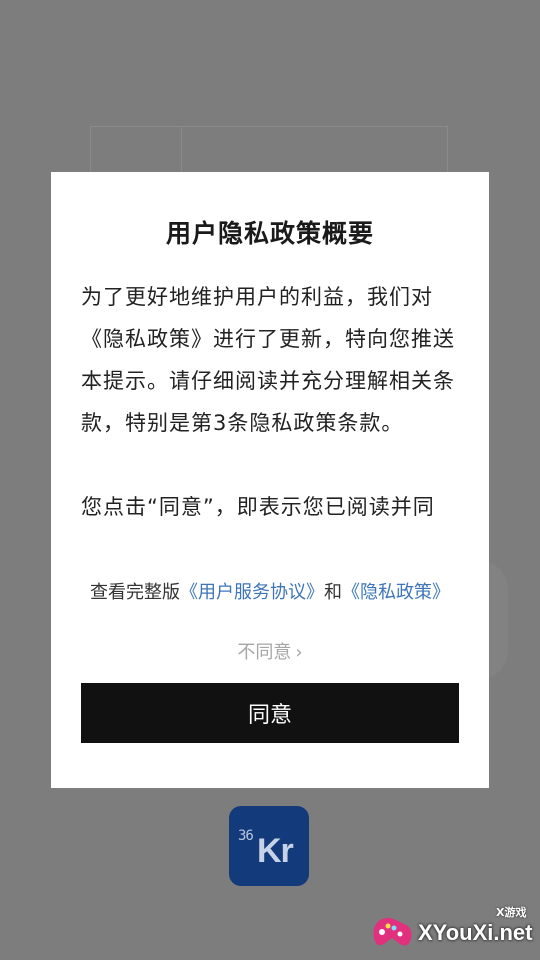  What do you see at coordinates (252, 592) in the screenshot?
I see `user-agreement-link: 《用户服务协议》` at bounding box center [252, 592].